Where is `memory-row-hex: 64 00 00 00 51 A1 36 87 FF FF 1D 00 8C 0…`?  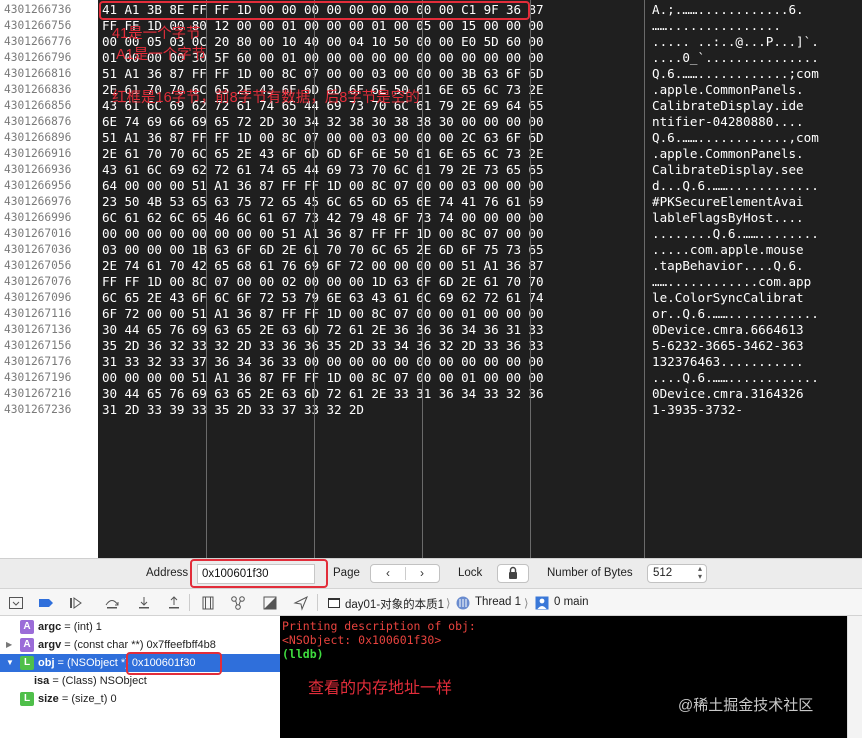 memory-row-hex: 64 00 00 00 51 A1 36 87 FF FF 1D 00 8C 0… is located at coordinates (323, 185).